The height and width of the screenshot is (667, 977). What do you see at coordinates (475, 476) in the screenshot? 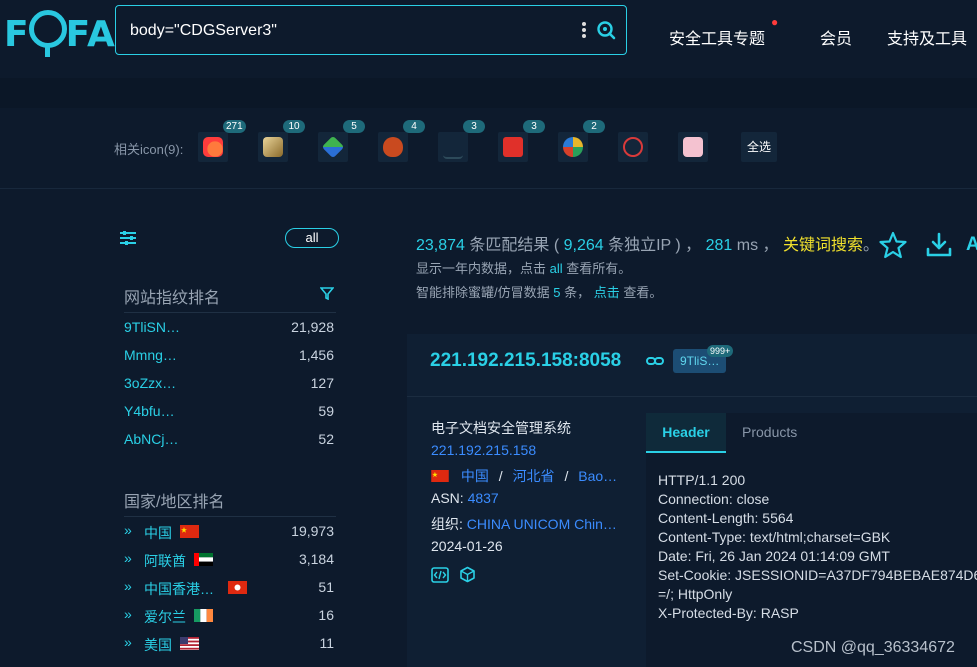
I see `country-link: 中国` at bounding box center [475, 476].